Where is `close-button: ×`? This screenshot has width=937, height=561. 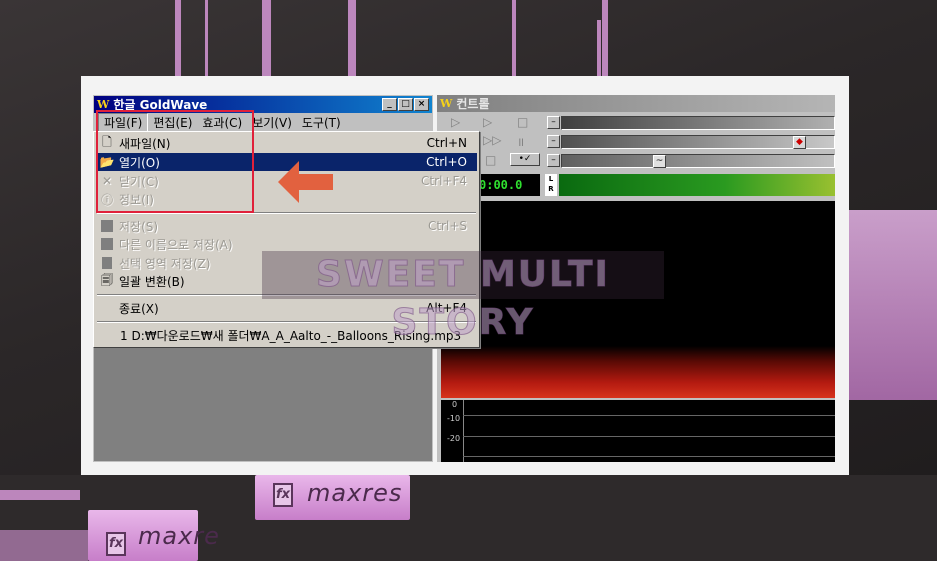 close-button: × is located at coordinates (421, 104).